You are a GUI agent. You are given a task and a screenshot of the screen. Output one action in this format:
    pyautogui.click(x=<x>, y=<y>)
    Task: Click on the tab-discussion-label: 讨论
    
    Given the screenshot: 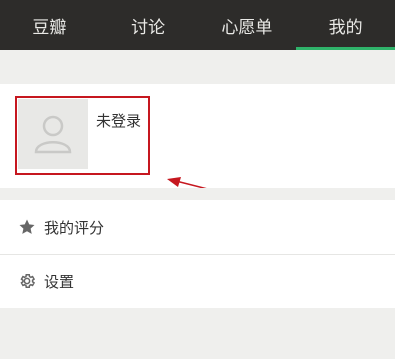 What is the action you would take?
    pyautogui.click(x=148, y=27)
    